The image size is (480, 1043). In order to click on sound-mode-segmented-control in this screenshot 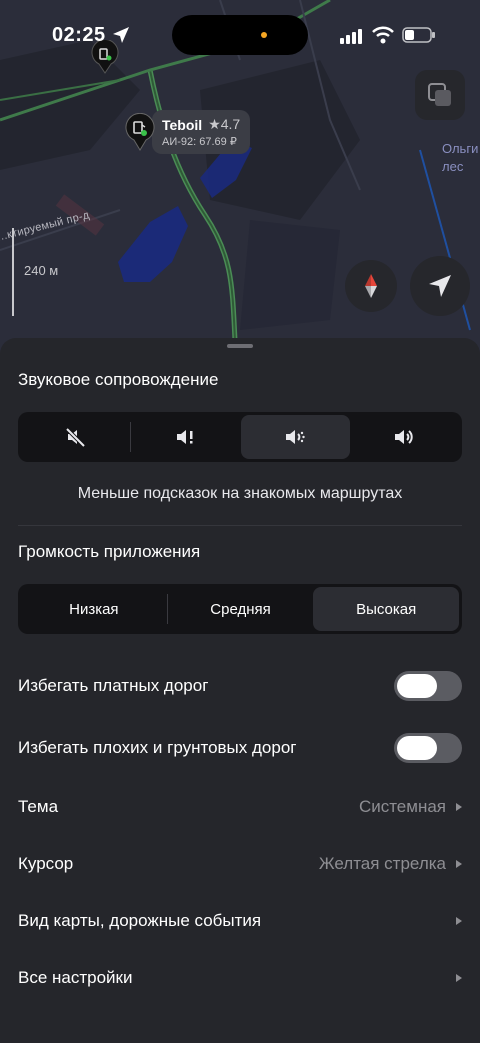, I will do `click(240, 437)`.